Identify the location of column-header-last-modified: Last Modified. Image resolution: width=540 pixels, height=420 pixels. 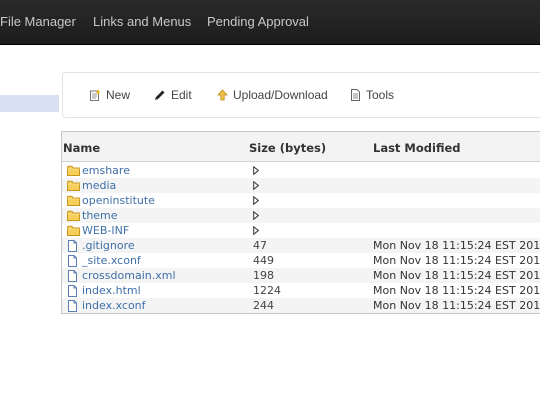
(417, 148).